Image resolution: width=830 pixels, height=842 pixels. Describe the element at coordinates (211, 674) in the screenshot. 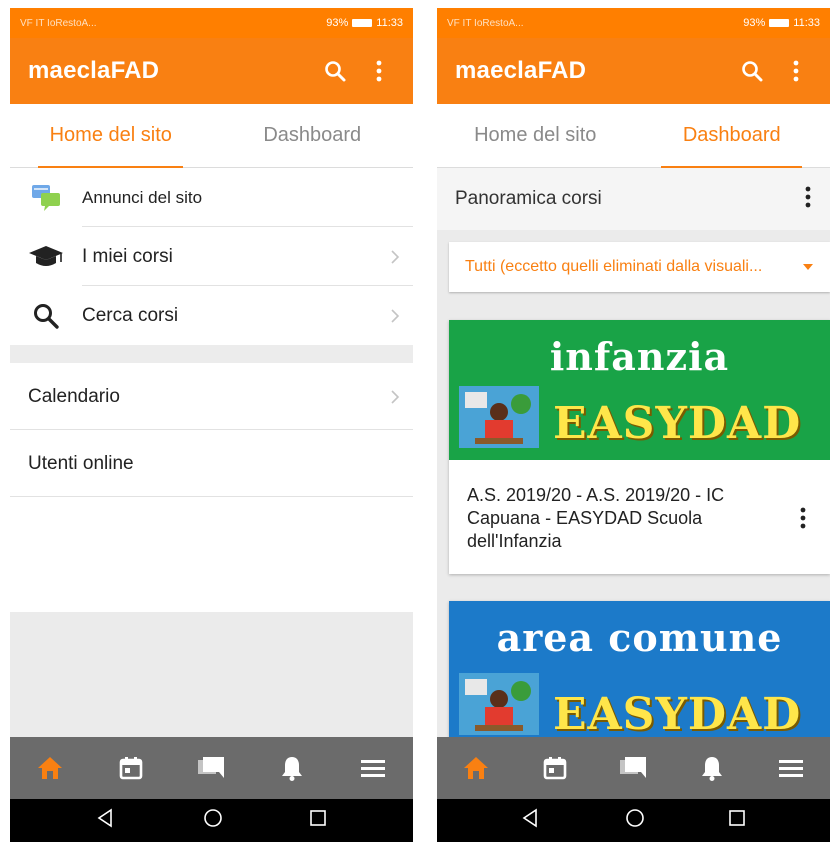

I see `empty-area` at that location.